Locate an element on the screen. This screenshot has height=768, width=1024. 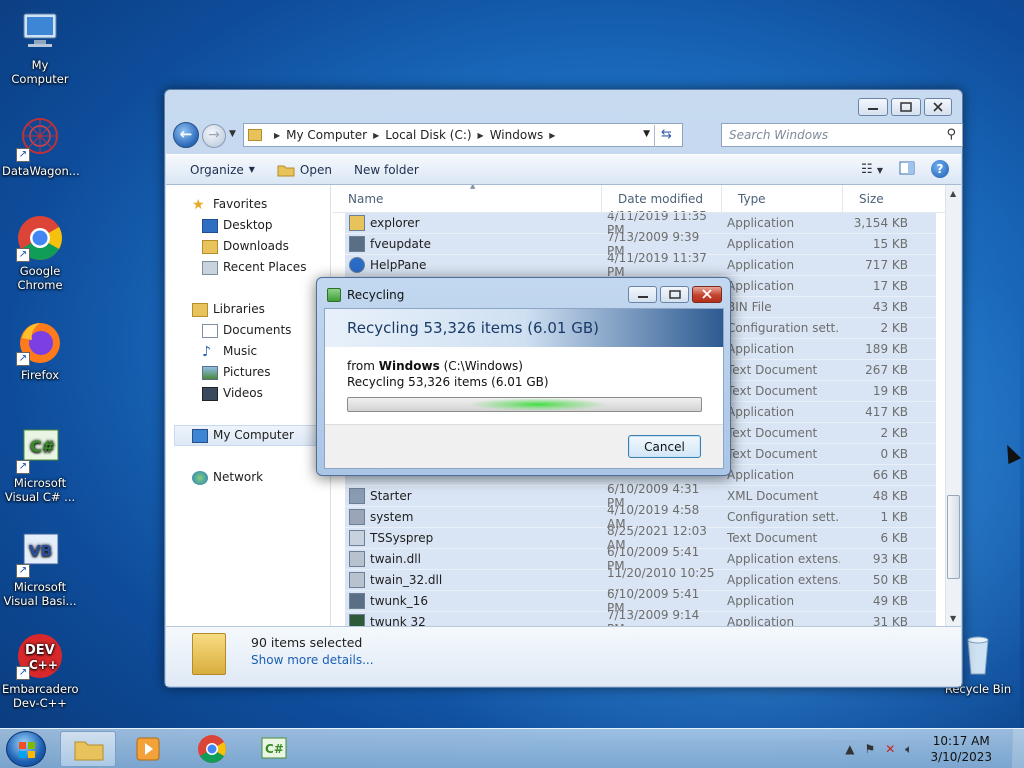
column-headers: ▲ Name Date modified Type Size is located at coordinates (638, 199).